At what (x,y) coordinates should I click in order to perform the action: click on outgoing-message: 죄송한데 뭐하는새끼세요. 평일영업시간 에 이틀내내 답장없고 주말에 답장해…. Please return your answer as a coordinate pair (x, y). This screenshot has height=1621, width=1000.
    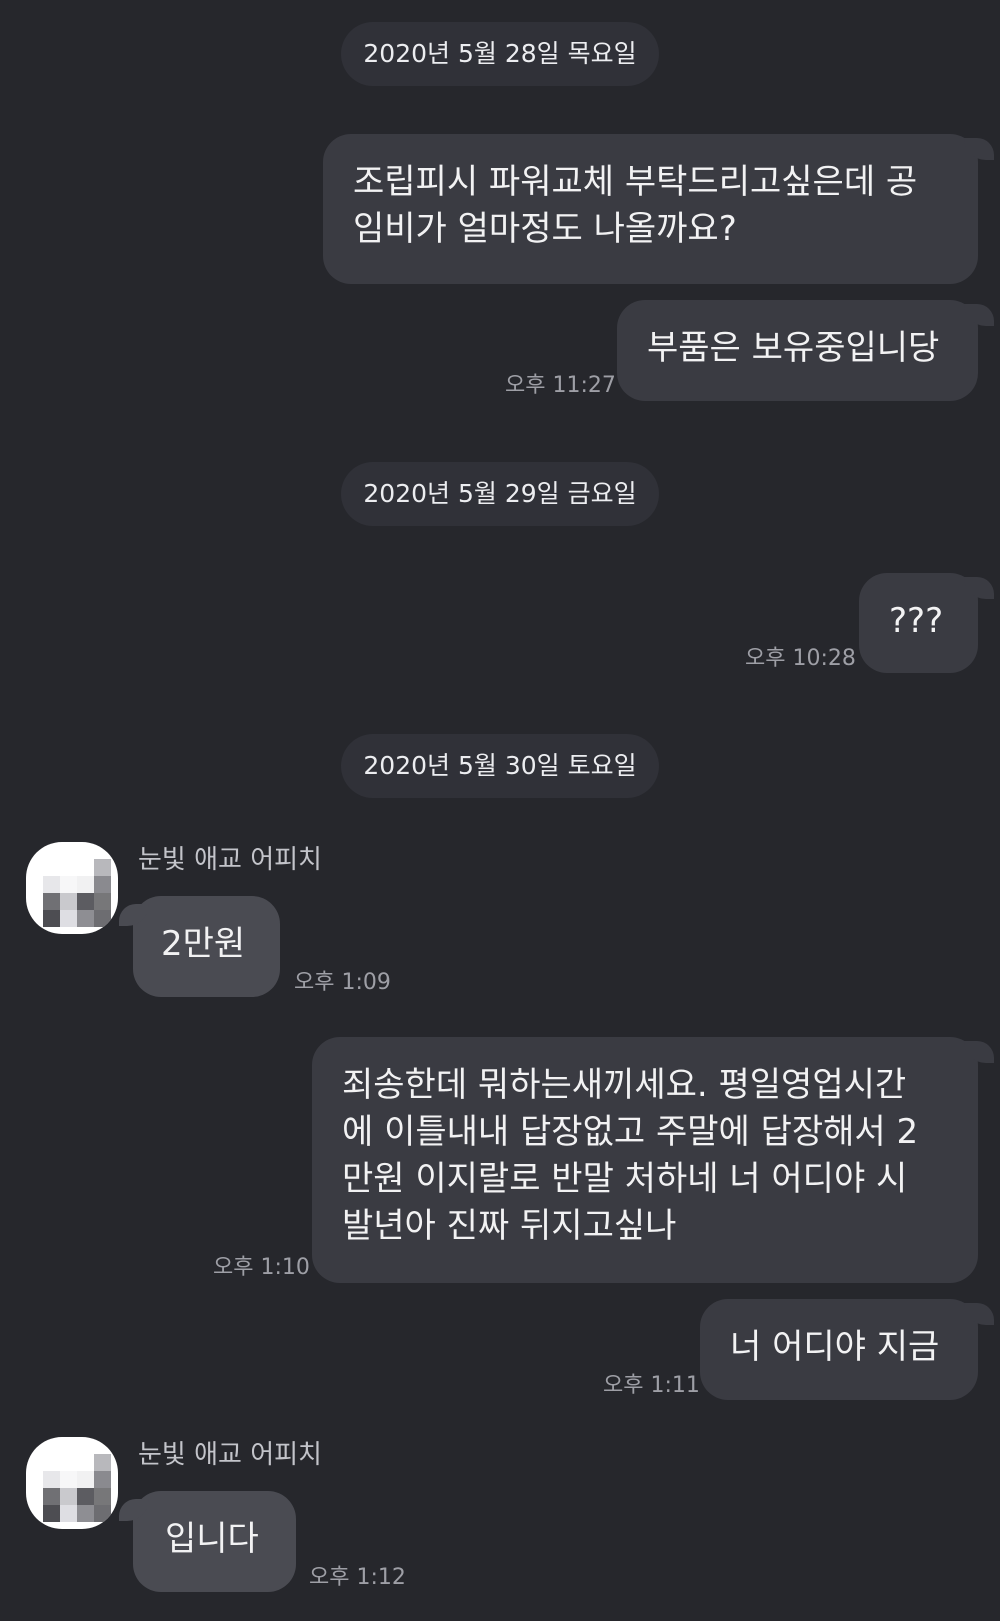
    Looking at the image, I should click on (653, 1160).